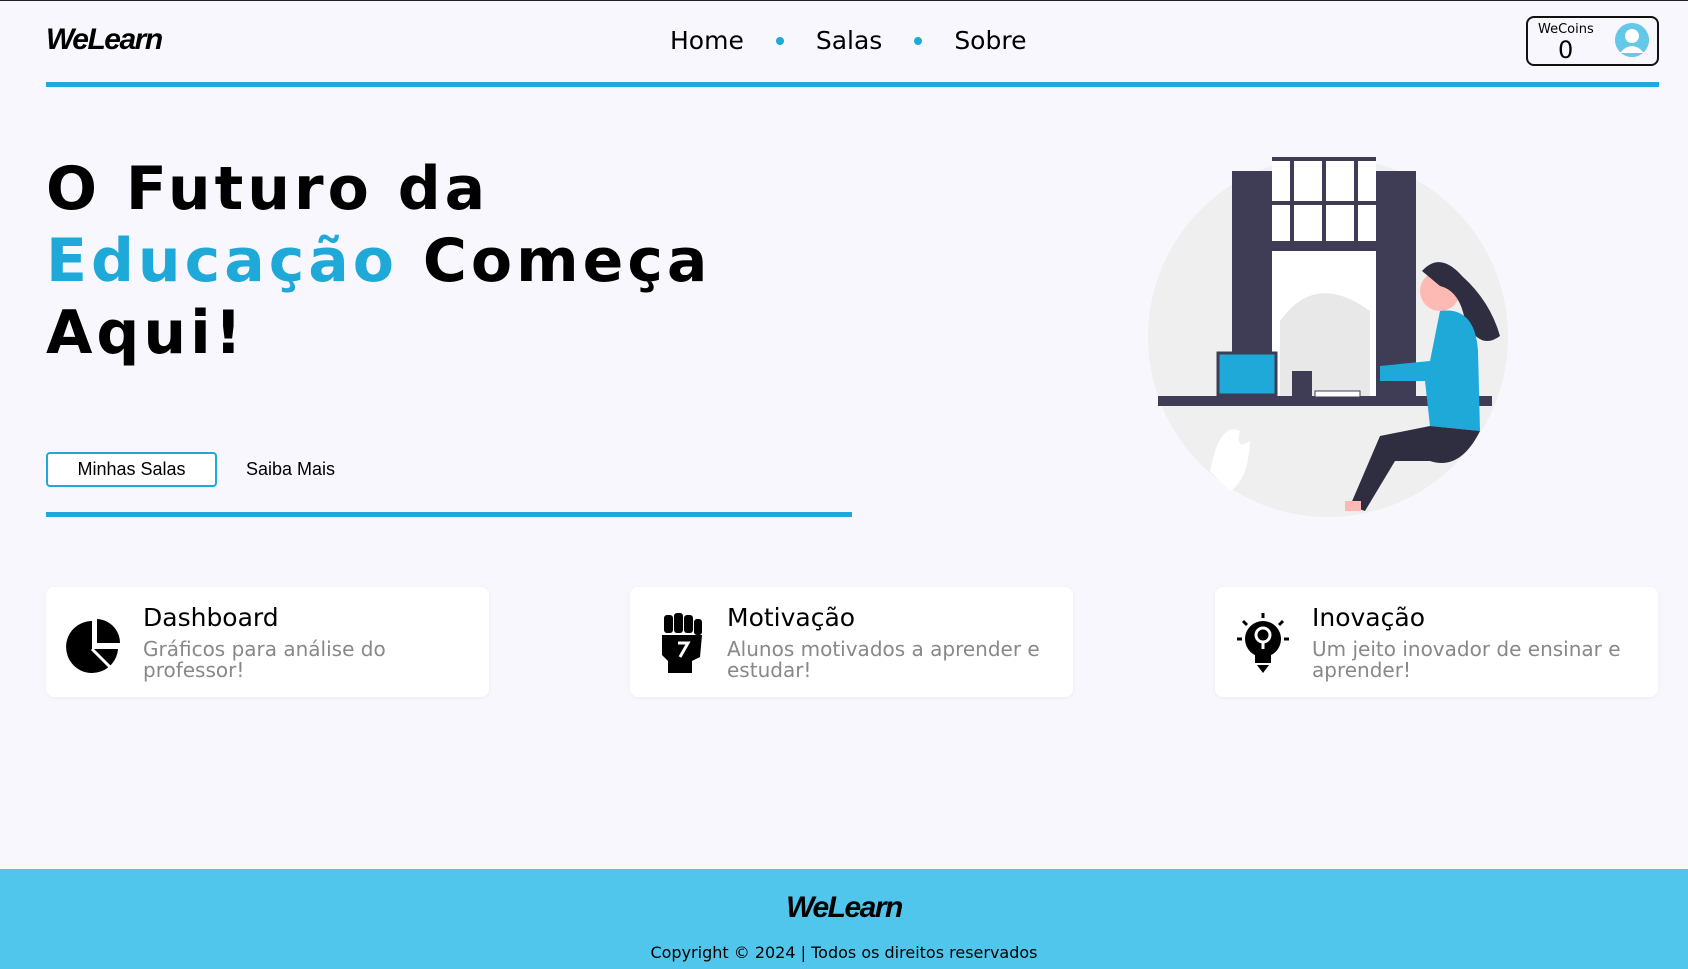  What do you see at coordinates (990, 40) in the screenshot?
I see `nav-sobre: Sobre` at bounding box center [990, 40].